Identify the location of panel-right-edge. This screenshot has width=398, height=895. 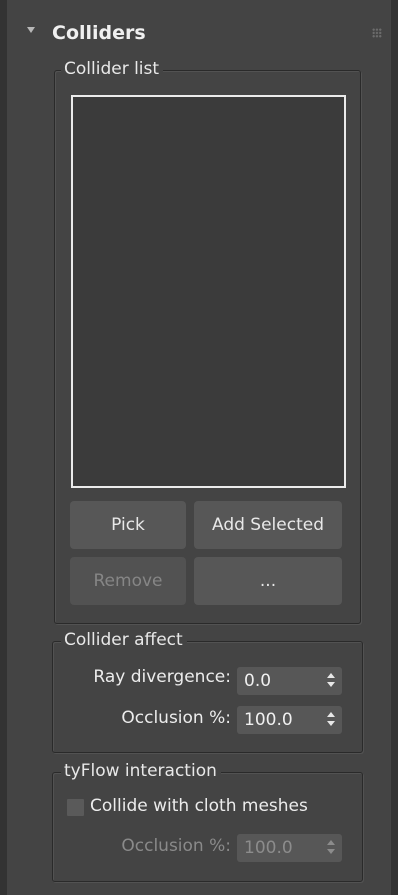
(394, 447).